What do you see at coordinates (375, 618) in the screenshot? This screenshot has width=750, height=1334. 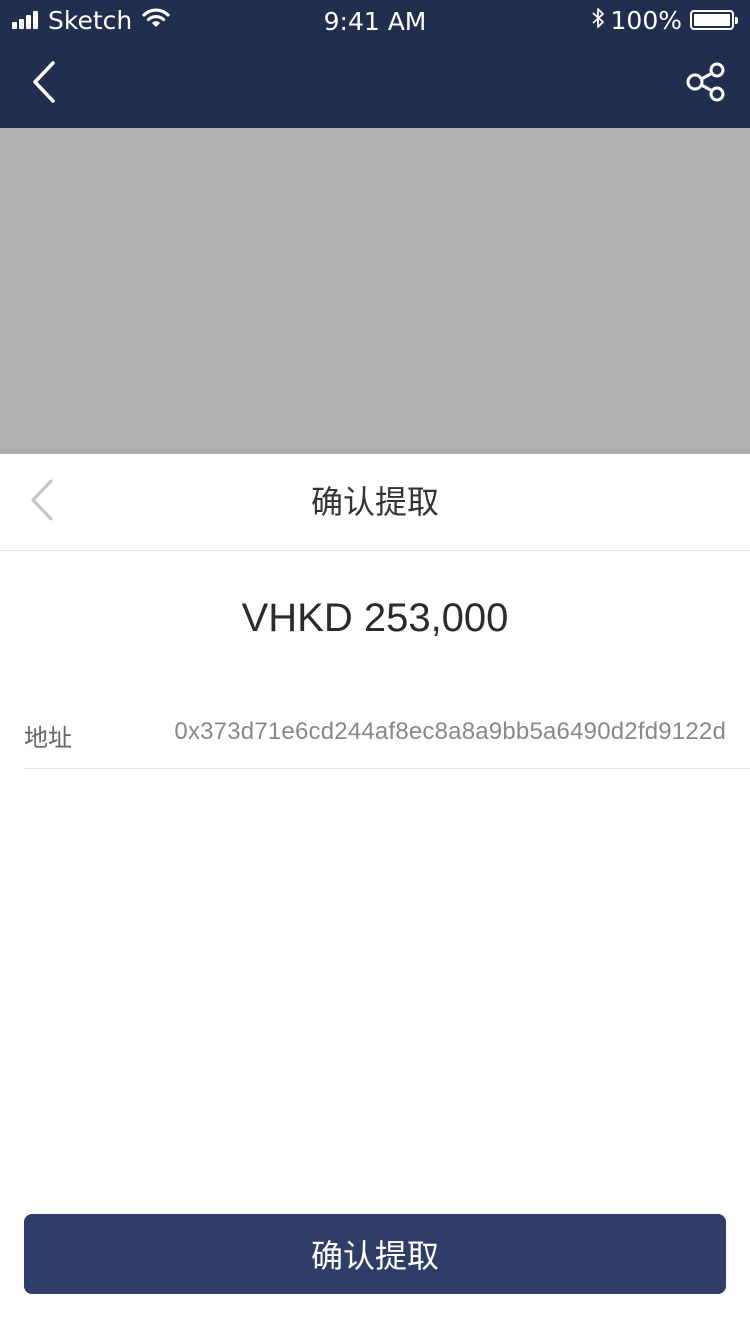 I see `withdraw-amount: VHKD 253,000` at bounding box center [375, 618].